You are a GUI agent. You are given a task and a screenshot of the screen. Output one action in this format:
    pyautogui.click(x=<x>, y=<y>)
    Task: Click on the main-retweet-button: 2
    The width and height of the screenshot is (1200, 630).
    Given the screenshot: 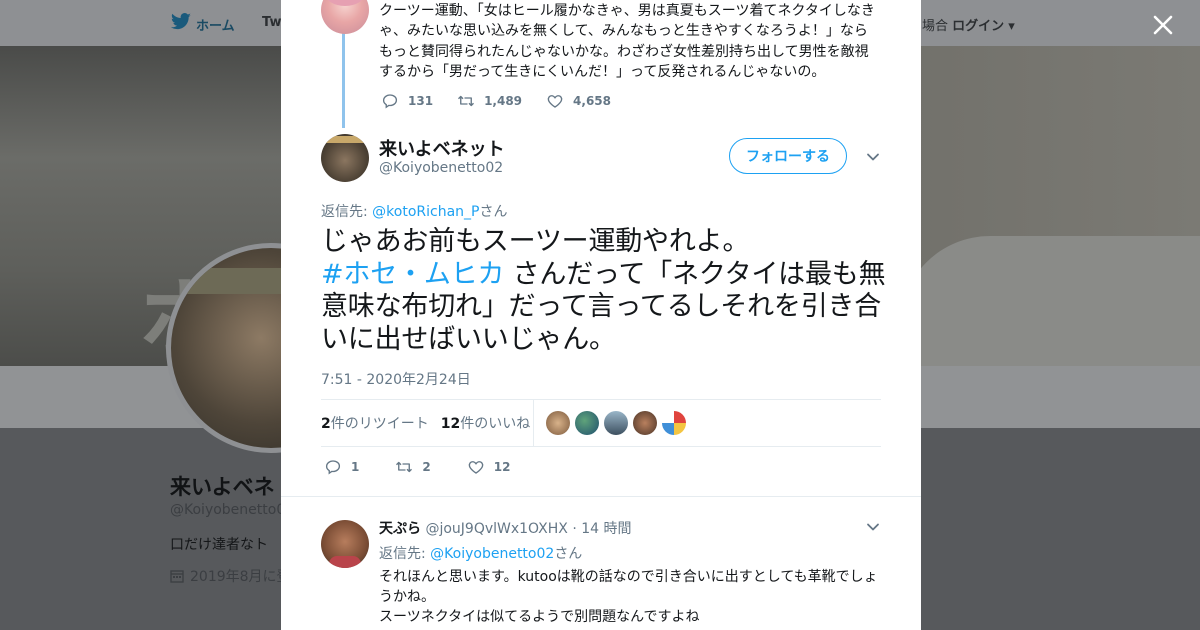 What is the action you would take?
    pyautogui.click(x=413, y=467)
    